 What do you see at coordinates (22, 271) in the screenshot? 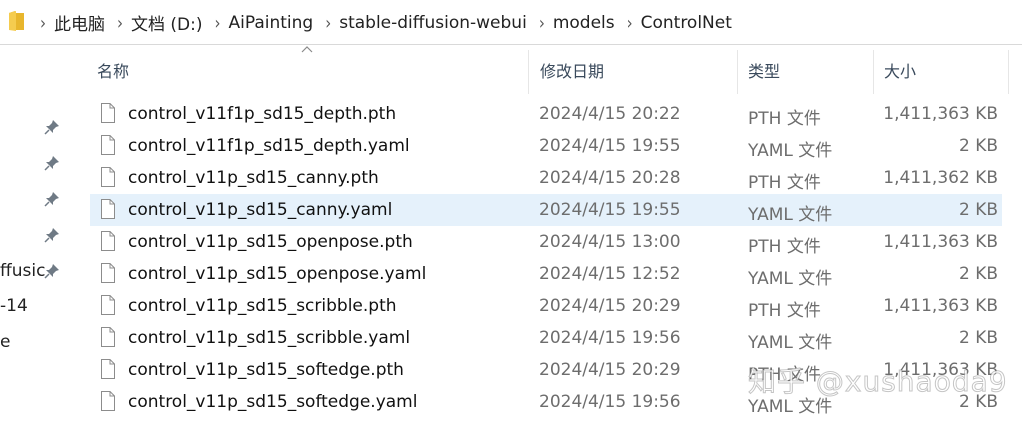
I see `nav-item-label: ffusic` at bounding box center [22, 271].